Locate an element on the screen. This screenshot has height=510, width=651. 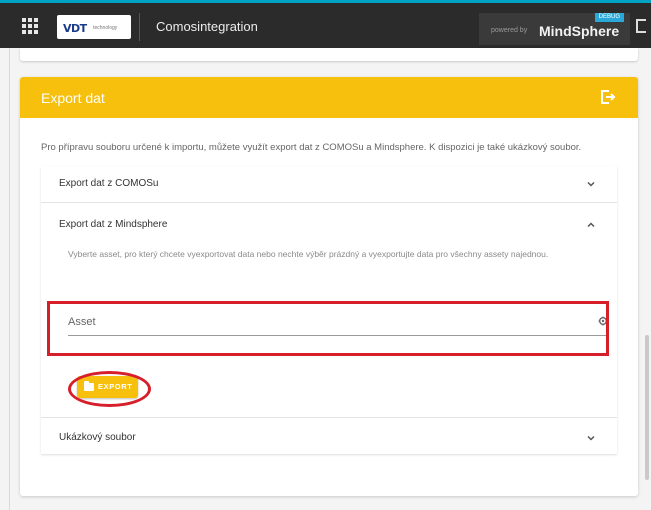
left-border is located at coordinates (9, 279).